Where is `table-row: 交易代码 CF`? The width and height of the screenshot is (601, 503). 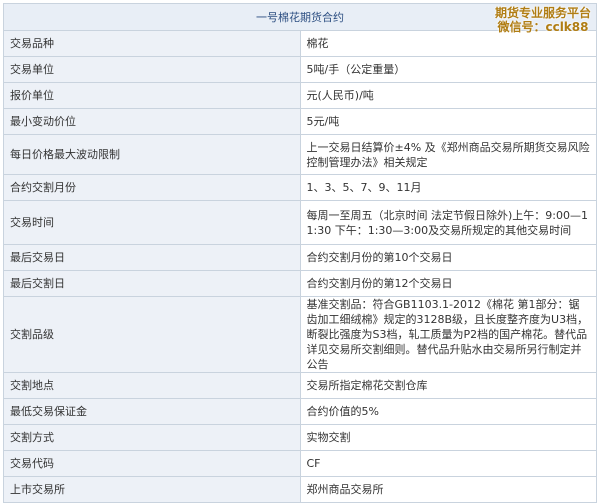
table-row: 交易代码 CF is located at coordinates (300, 463).